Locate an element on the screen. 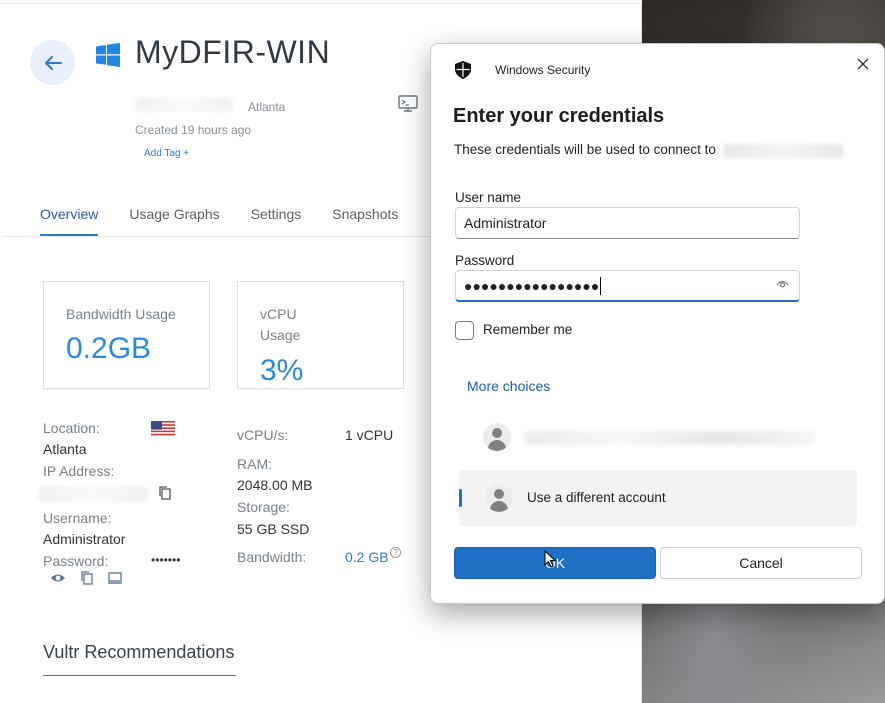 Image resolution: width=885 pixels, height=703 pixels. password-field: ●●●●●●●●●●●●●●●● is located at coordinates (627, 286).